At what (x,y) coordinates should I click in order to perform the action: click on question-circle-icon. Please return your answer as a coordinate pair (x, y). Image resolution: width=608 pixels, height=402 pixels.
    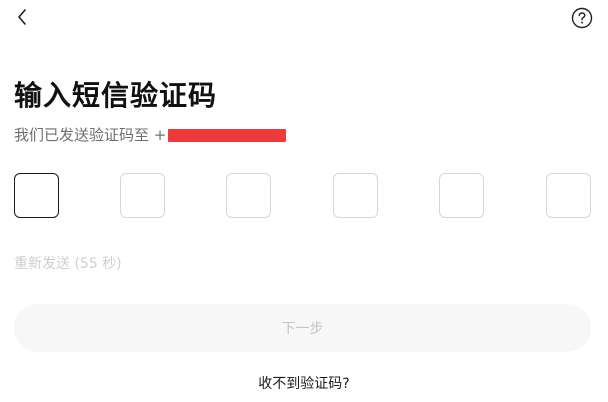
    Looking at the image, I should click on (582, 20).